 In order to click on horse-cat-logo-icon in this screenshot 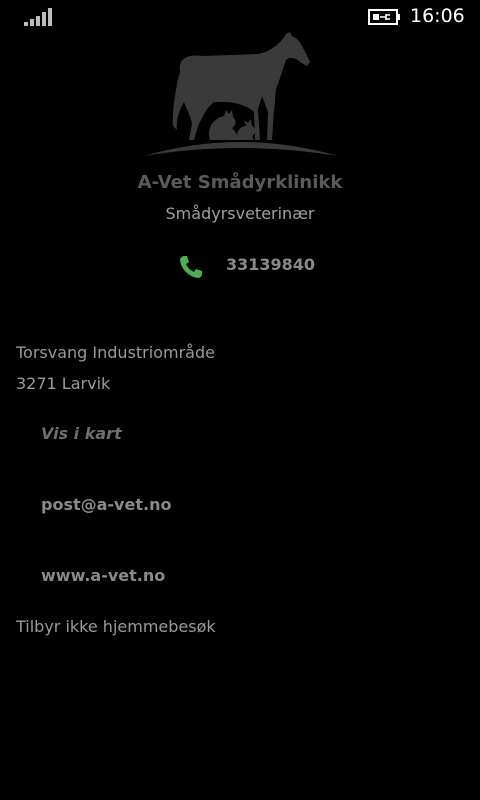, I will do `click(241, 94)`.